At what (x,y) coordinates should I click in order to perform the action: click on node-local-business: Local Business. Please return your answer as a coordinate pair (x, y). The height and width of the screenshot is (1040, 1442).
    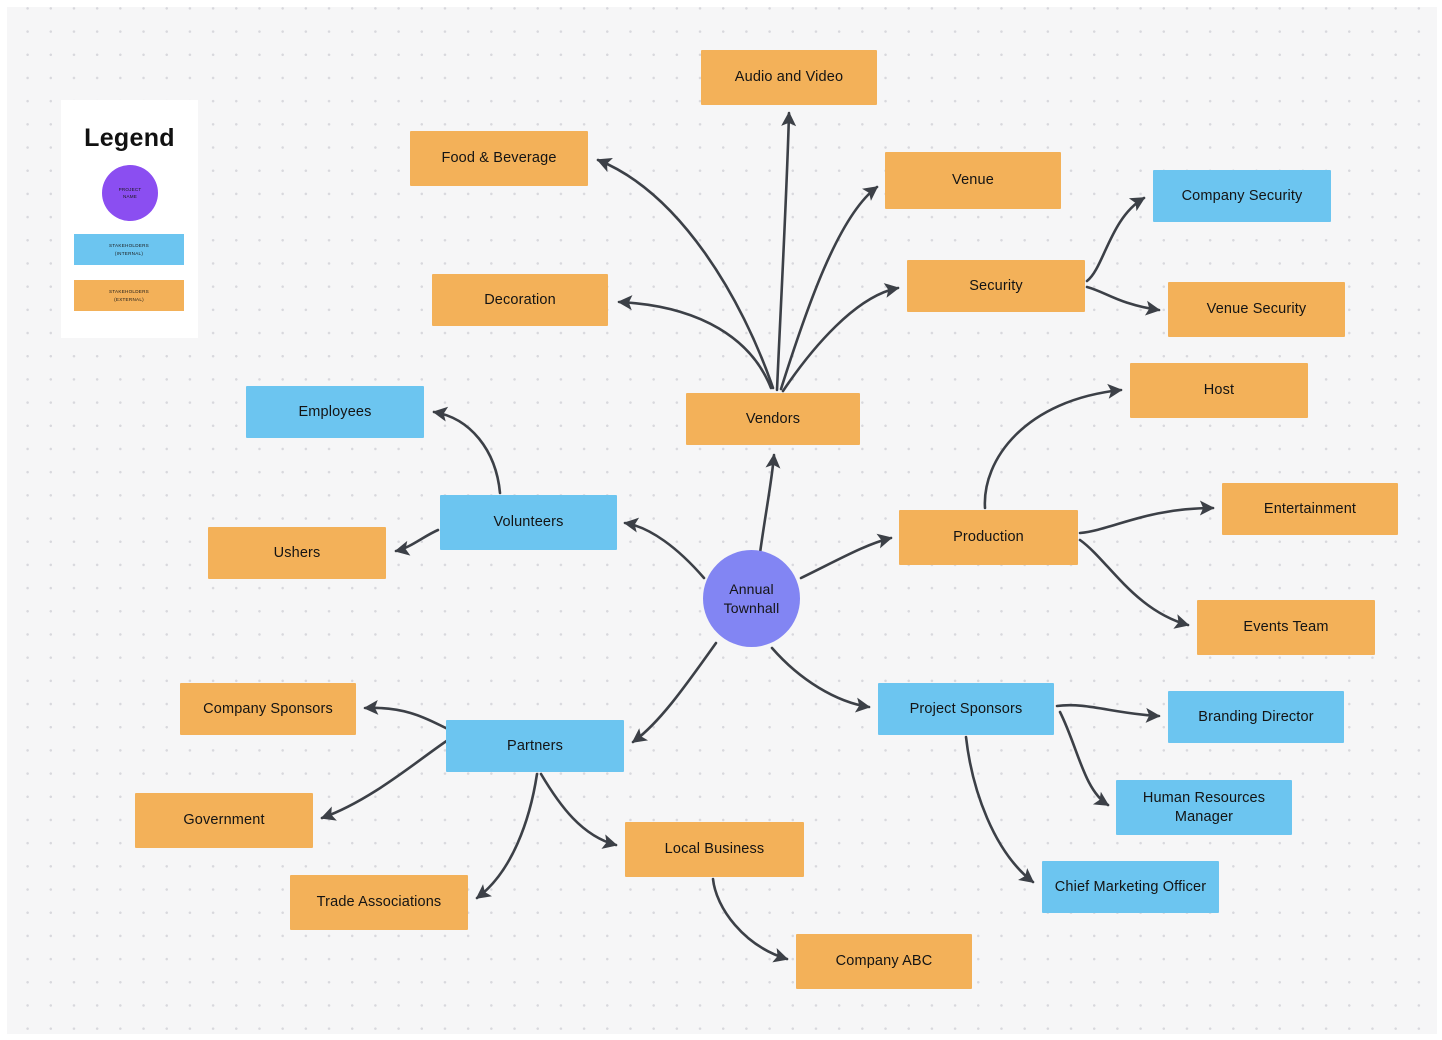
    Looking at the image, I should click on (714, 849).